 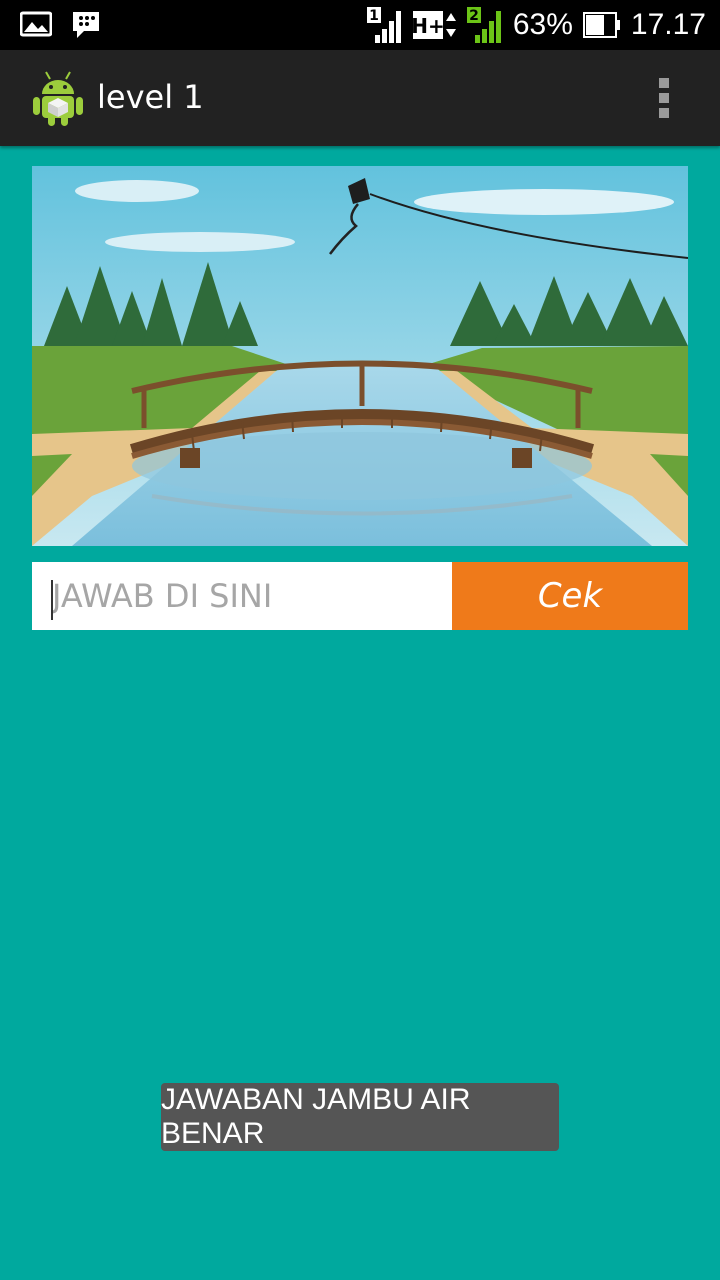 I want to click on battery-percent: 63%, so click(x=542, y=24).